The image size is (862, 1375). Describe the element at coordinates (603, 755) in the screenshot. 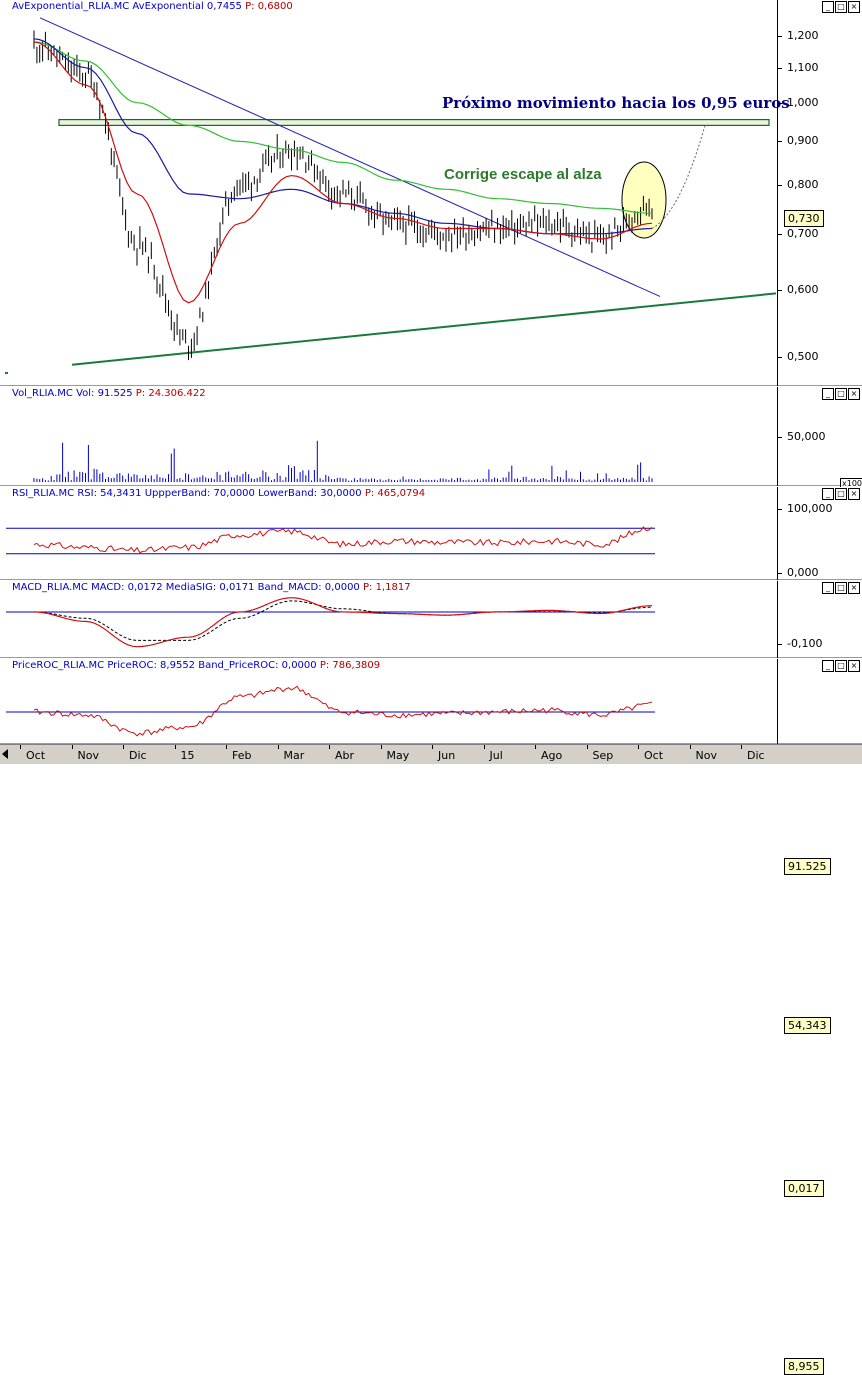

I see `x-tick-label: Sep` at that location.